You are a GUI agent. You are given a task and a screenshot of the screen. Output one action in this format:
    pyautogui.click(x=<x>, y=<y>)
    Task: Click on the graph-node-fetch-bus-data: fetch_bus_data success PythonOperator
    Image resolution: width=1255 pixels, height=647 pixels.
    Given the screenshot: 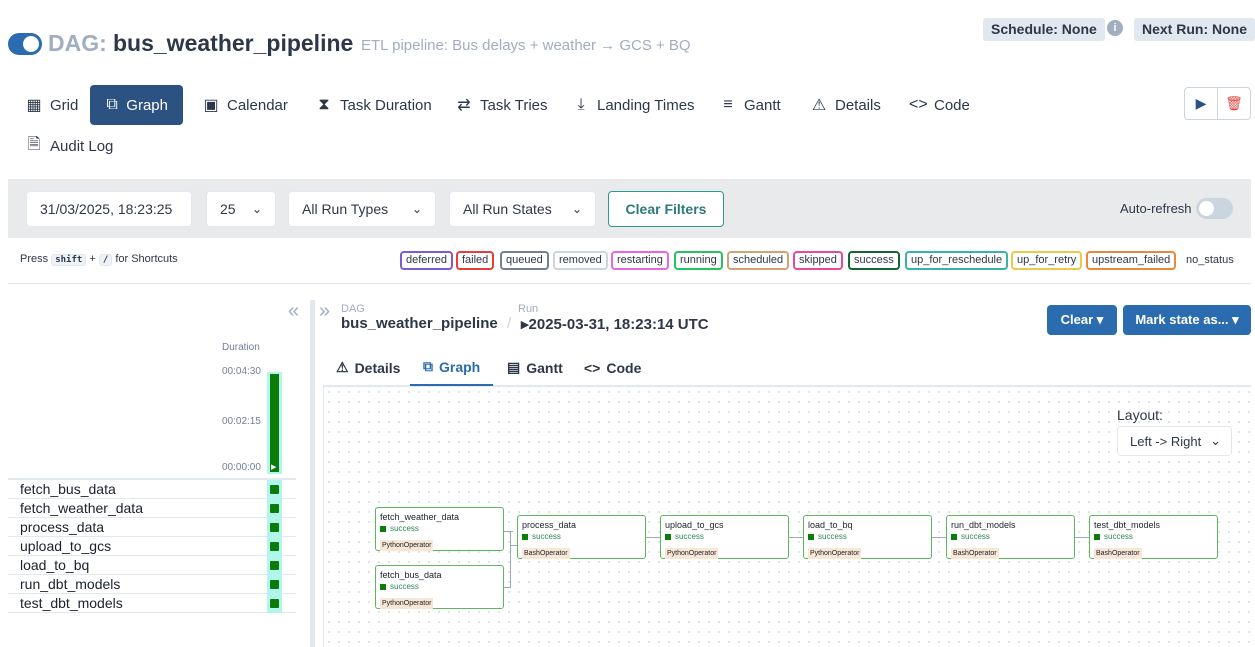 What is the action you would take?
    pyautogui.click(x=439, y=587)
    